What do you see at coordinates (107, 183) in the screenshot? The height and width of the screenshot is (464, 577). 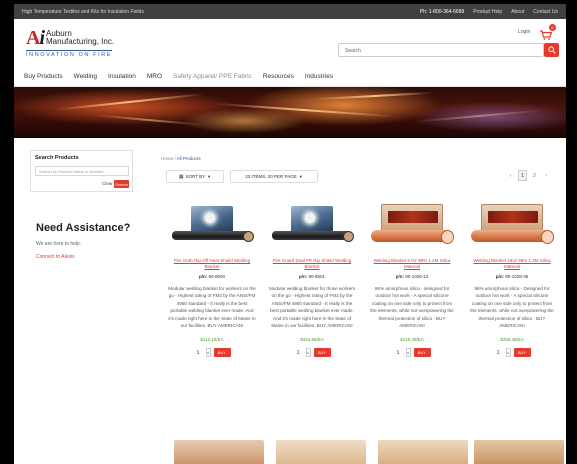 I see `clear-button: Clear` at bounding box center [107, 183].